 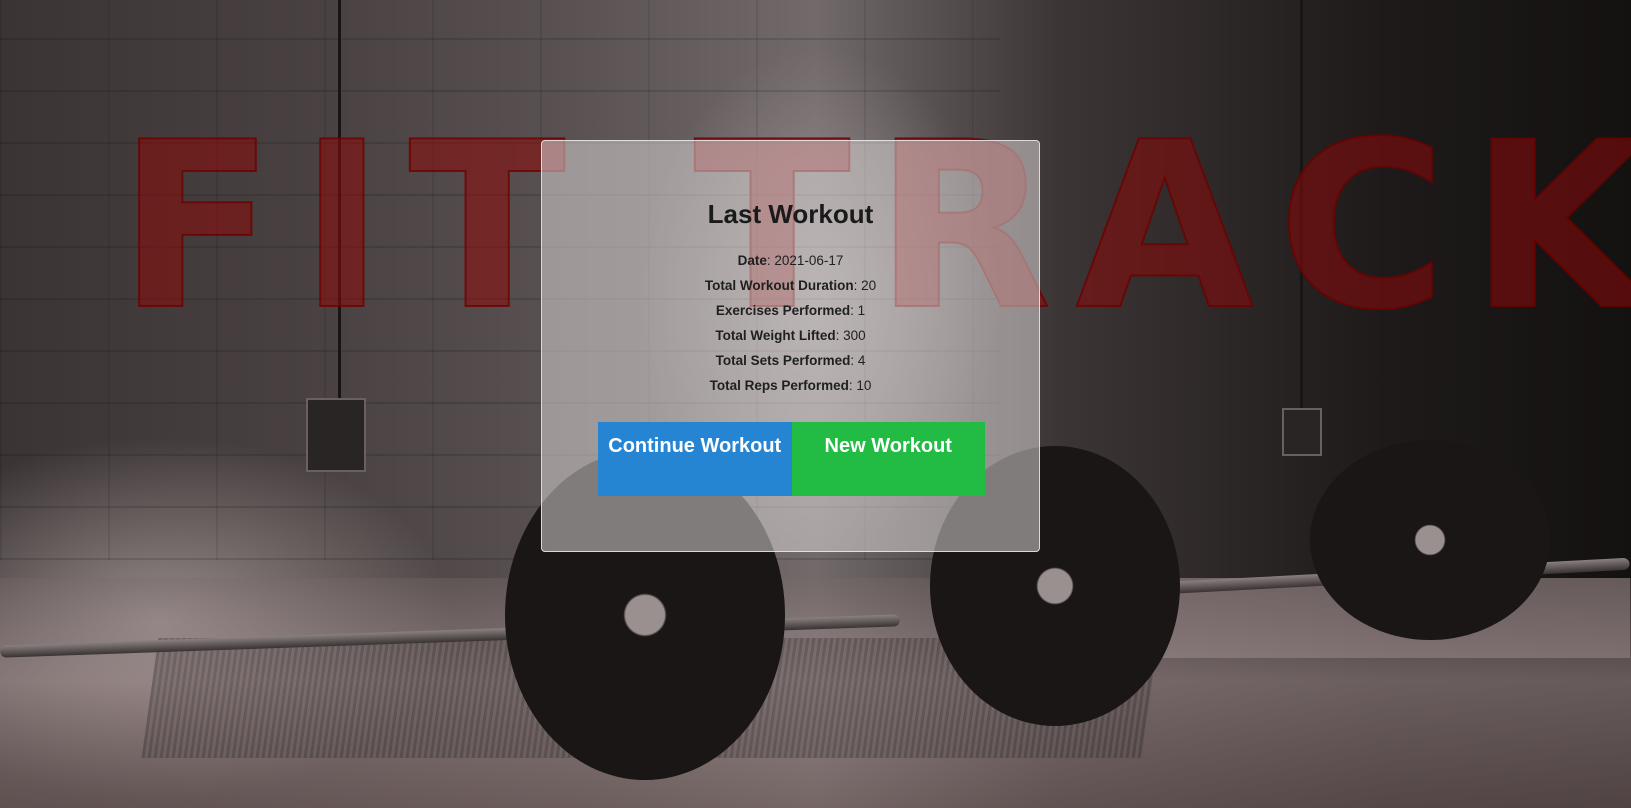 I want to click on stat-value: 1, so click(x=861, y=310).